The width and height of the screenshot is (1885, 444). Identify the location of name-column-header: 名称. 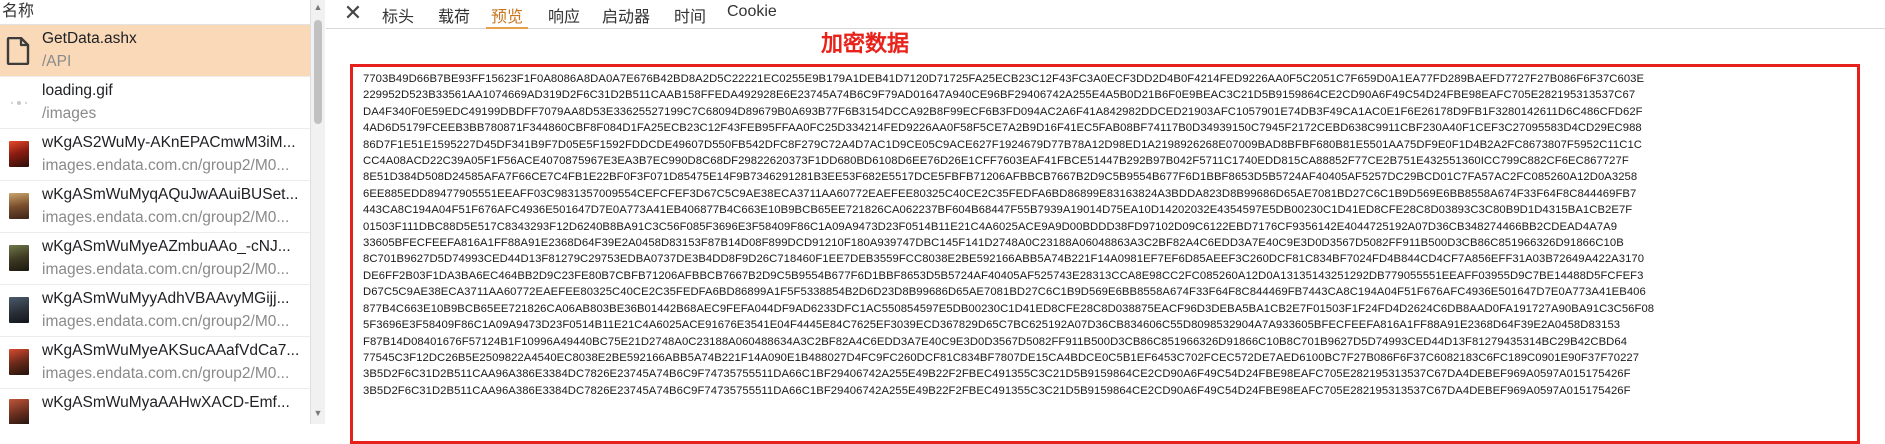
(155, 12).